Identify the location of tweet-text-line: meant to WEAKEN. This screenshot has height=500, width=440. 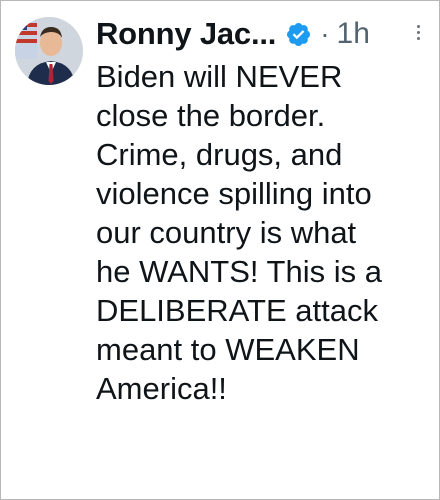
(228, 349).